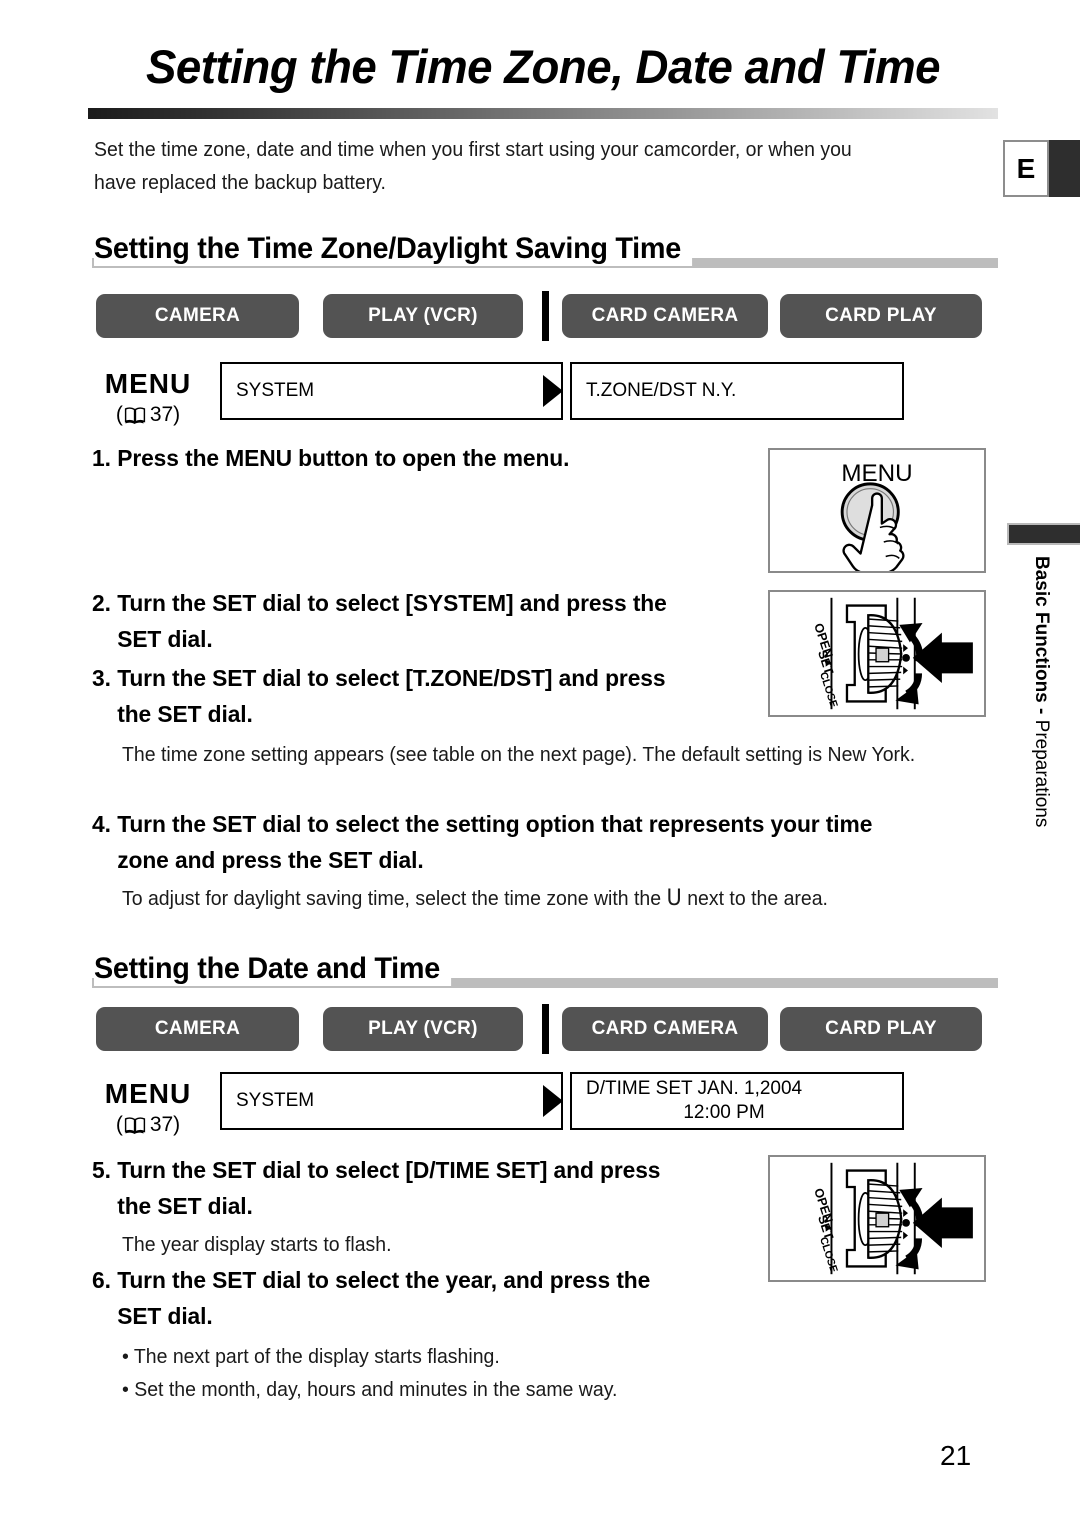 The width and height of the screenshot is (1080, 1529). I want to click on menu-box-dtime: D/TIME SET JAN. 1,2004 12:00 PM, so click(737, 1101).